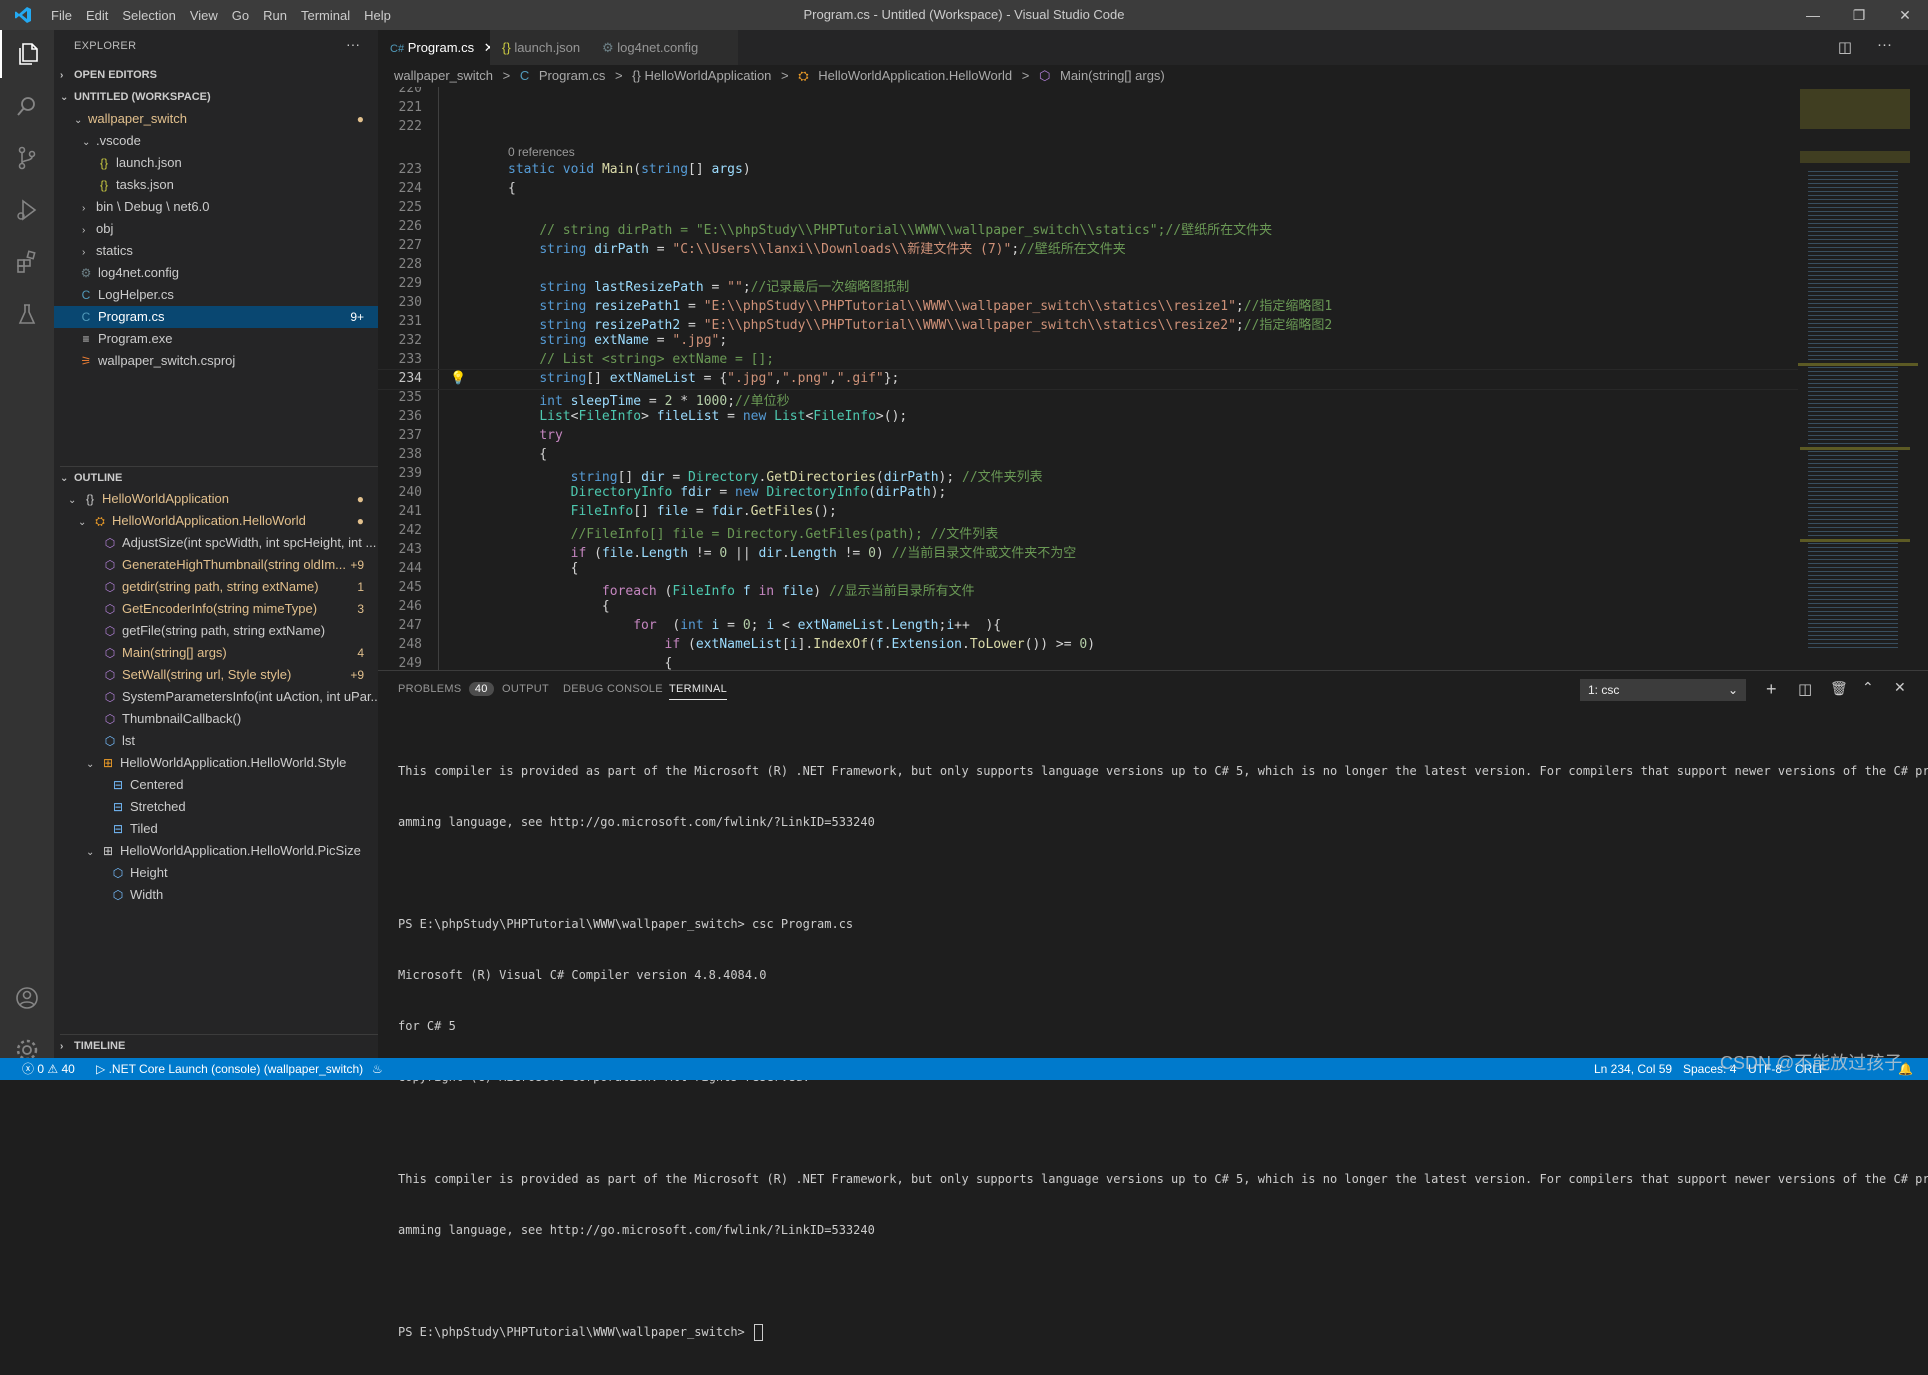  Describe the element at coordinates (216, 339) in the screenshot. I see `tree-file-program-exe: ≡ Program.exe` at that location.